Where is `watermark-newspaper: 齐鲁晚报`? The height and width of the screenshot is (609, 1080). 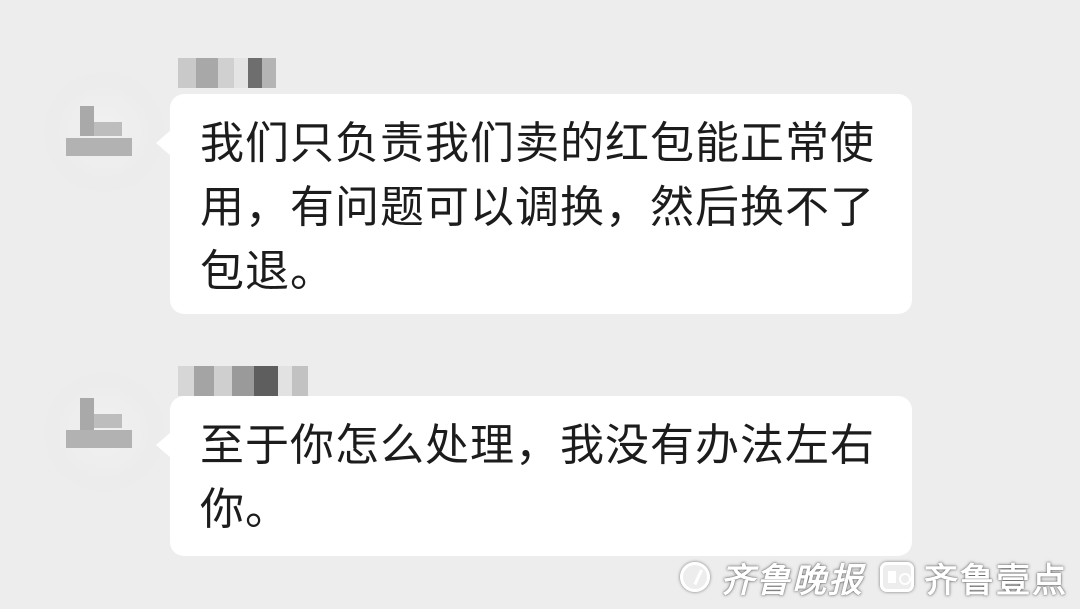
watermark-newspaper: 齐鲁晚报 is located at coordinates (792, 580).